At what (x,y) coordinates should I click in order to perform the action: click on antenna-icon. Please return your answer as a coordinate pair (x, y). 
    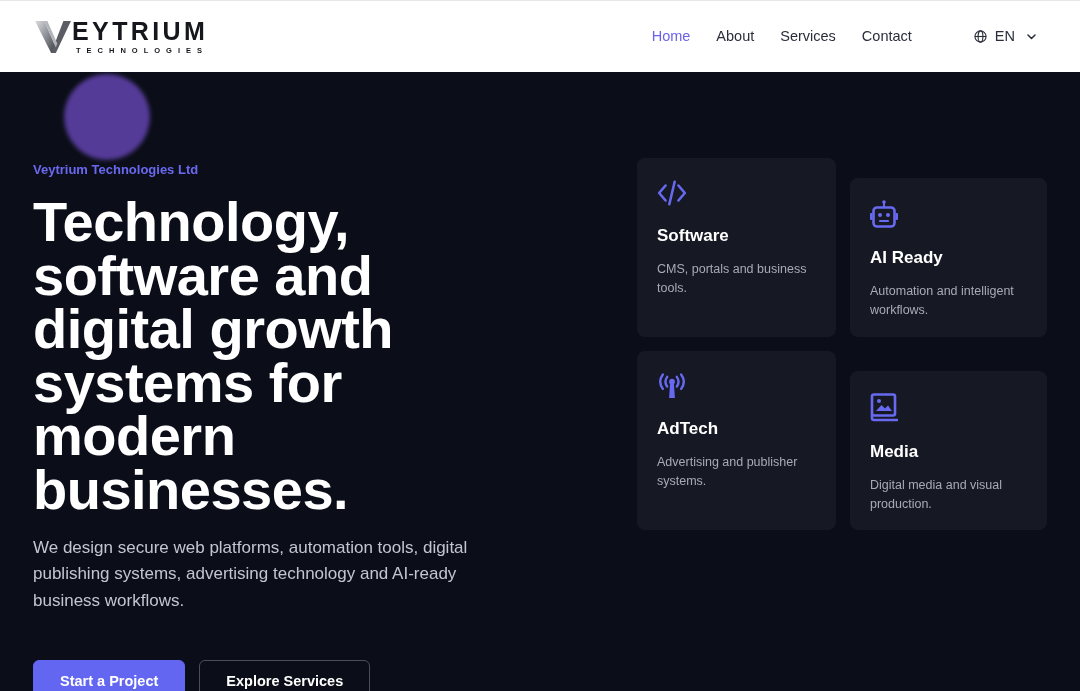
    Looking at the image, I should click on (672, 386).